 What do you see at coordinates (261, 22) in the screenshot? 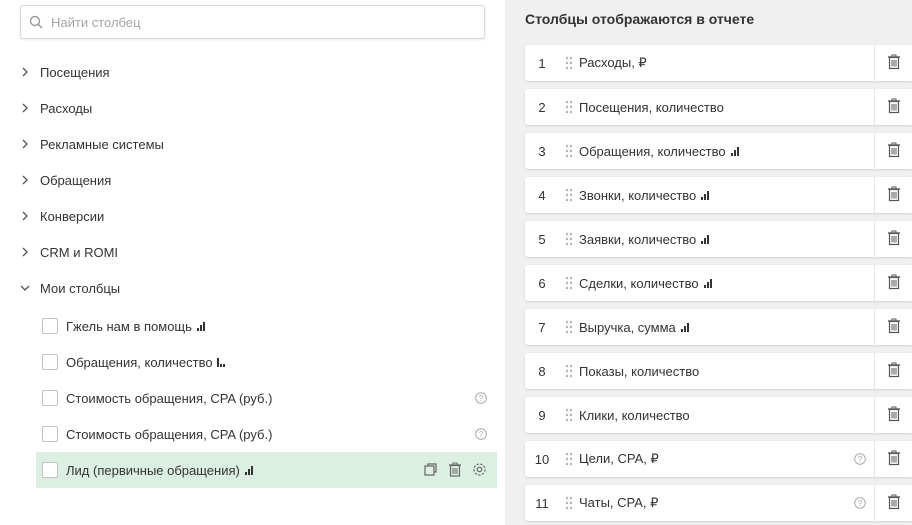
I see `search-input` at bounding box center [261, 22].